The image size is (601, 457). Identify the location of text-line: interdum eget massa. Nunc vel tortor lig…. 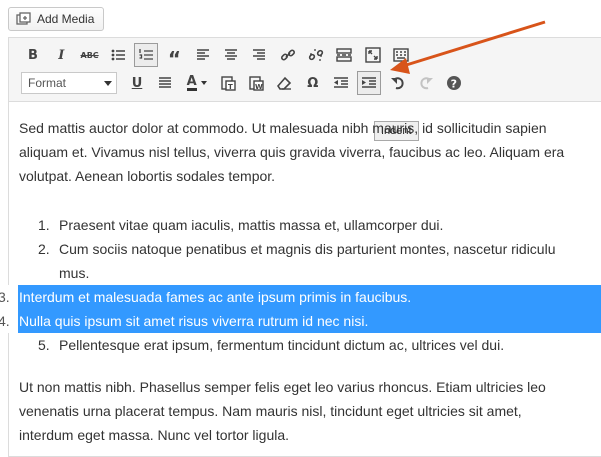
(154, 435).